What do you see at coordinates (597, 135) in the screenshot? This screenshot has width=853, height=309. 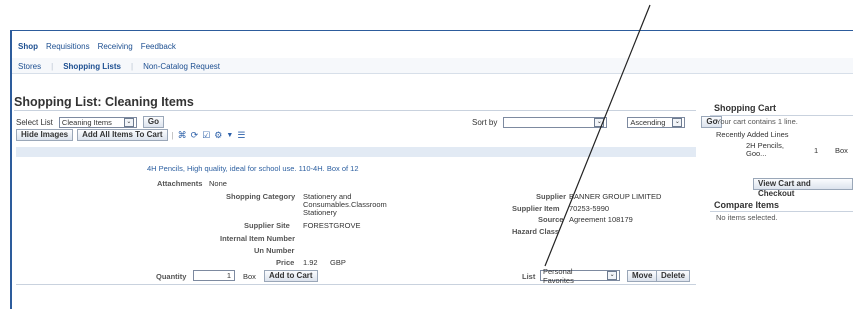 I see `annotation-line` at bounding box center [597, 135].